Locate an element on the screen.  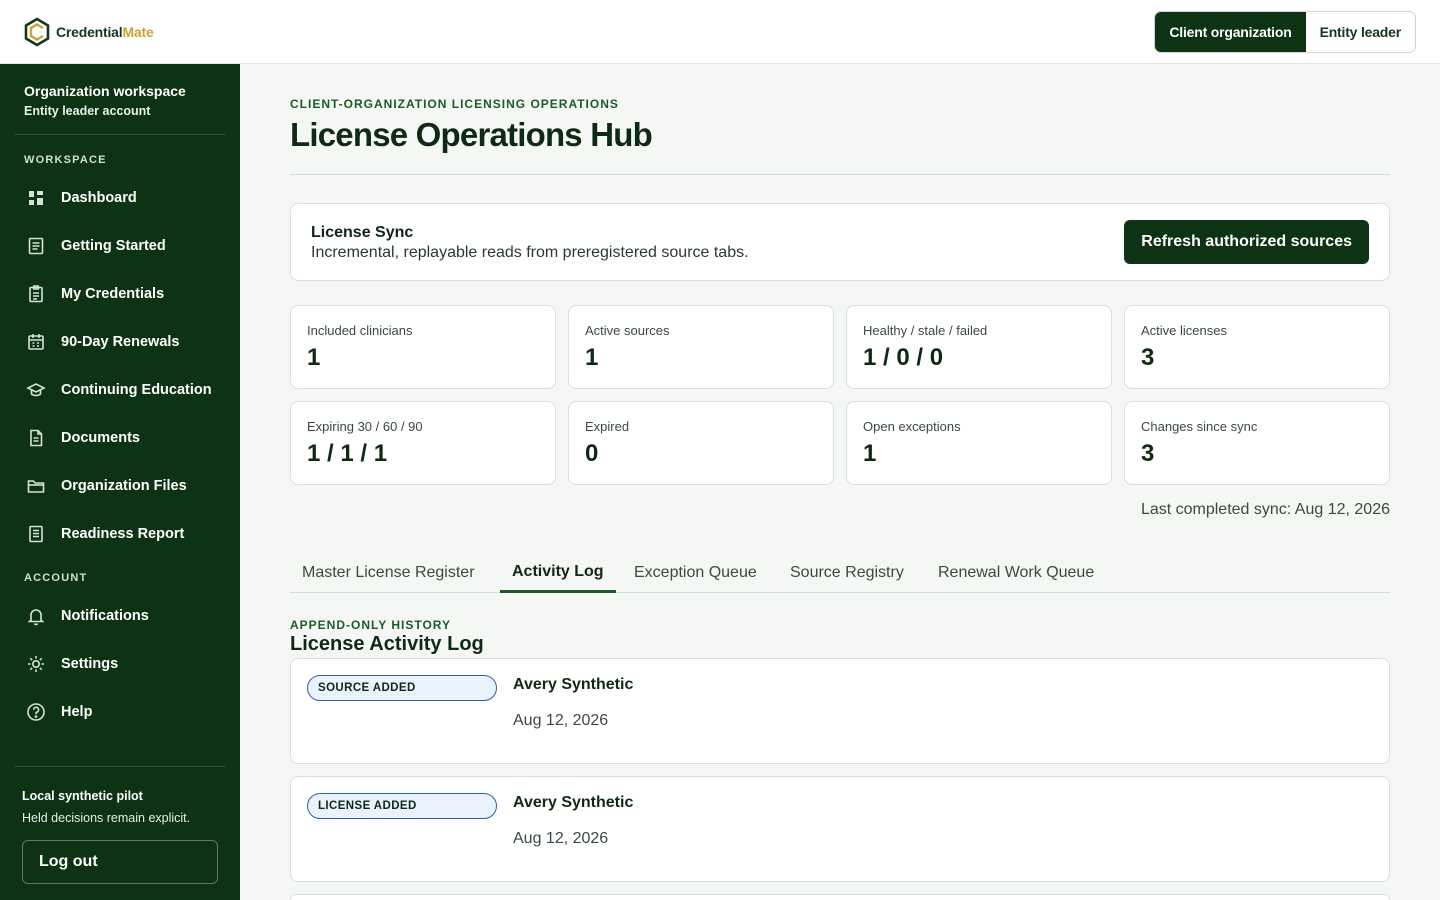
workspace-subtitle: Entity leader account is located at coordinates (87, 111).